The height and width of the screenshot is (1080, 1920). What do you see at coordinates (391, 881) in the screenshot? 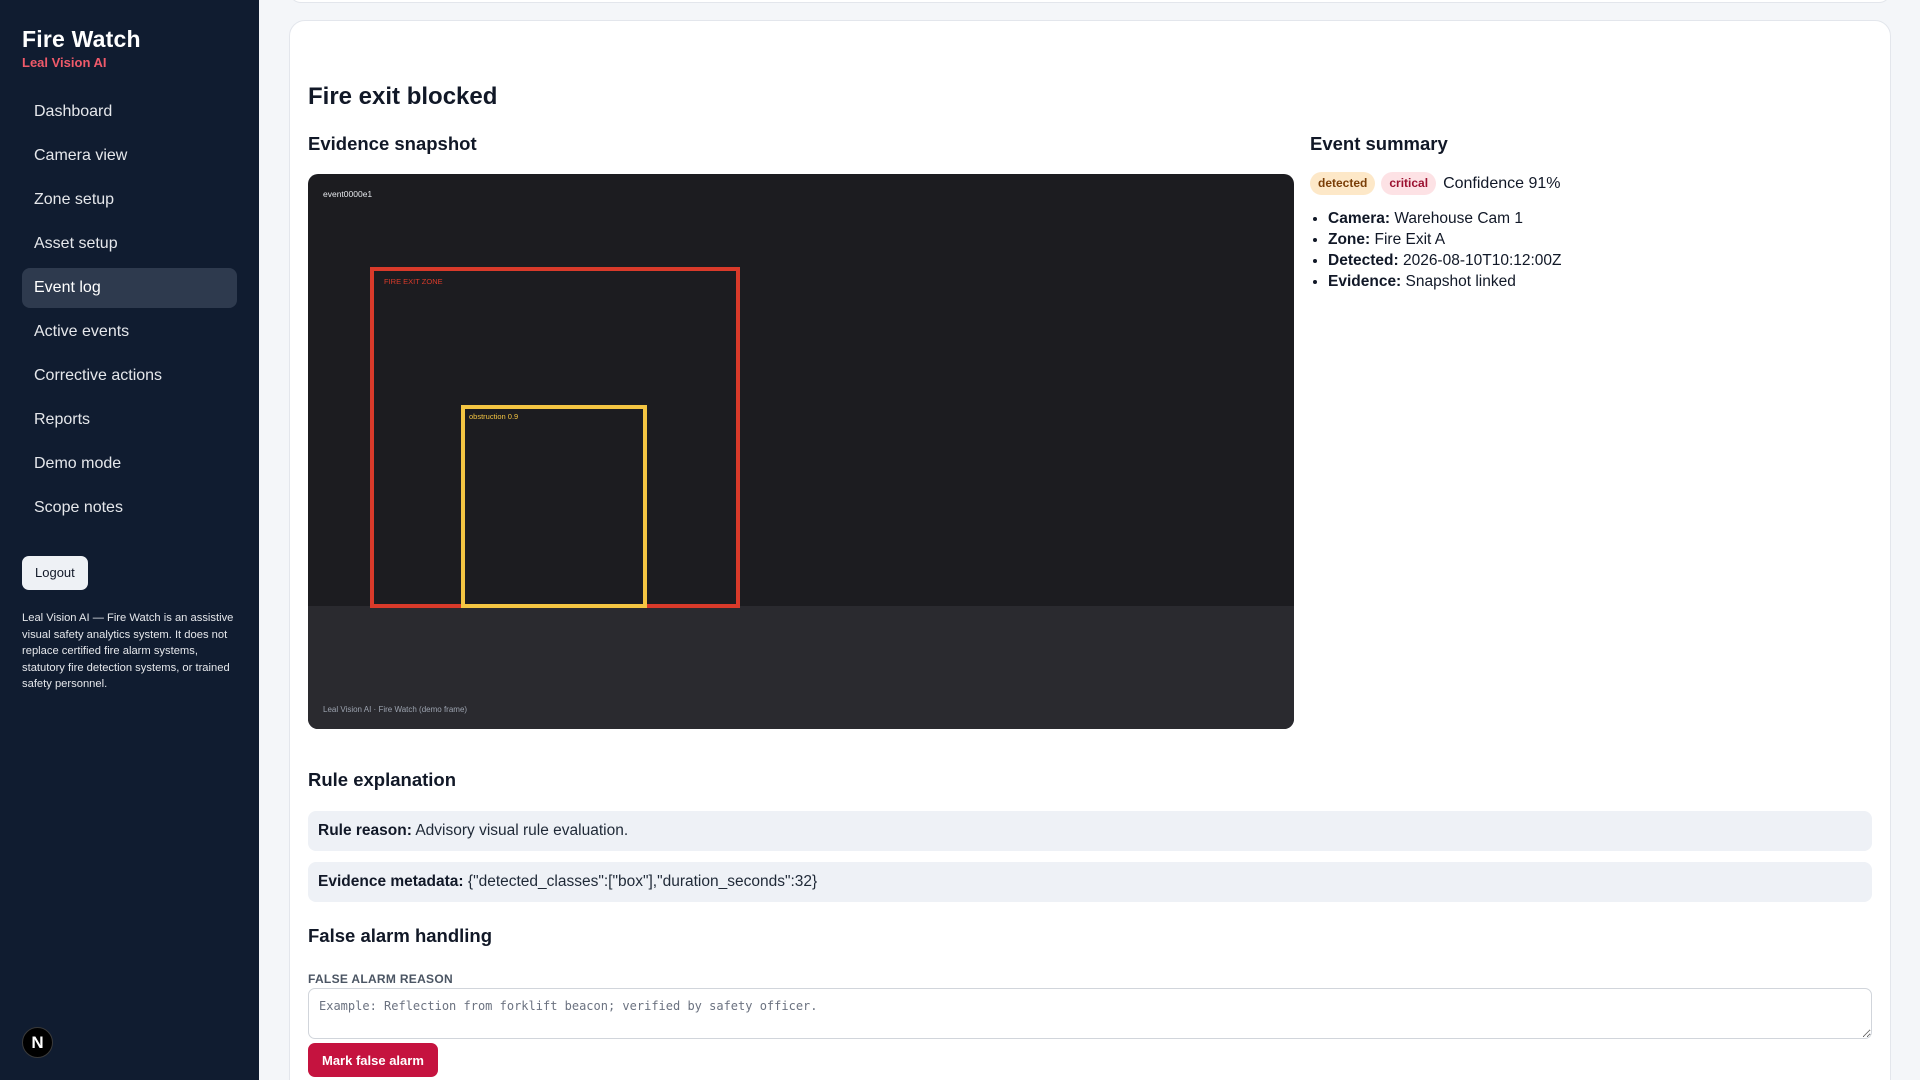
I see `evidence-metadata-label: Evidence metadata:` at bounding box center [391, 881].